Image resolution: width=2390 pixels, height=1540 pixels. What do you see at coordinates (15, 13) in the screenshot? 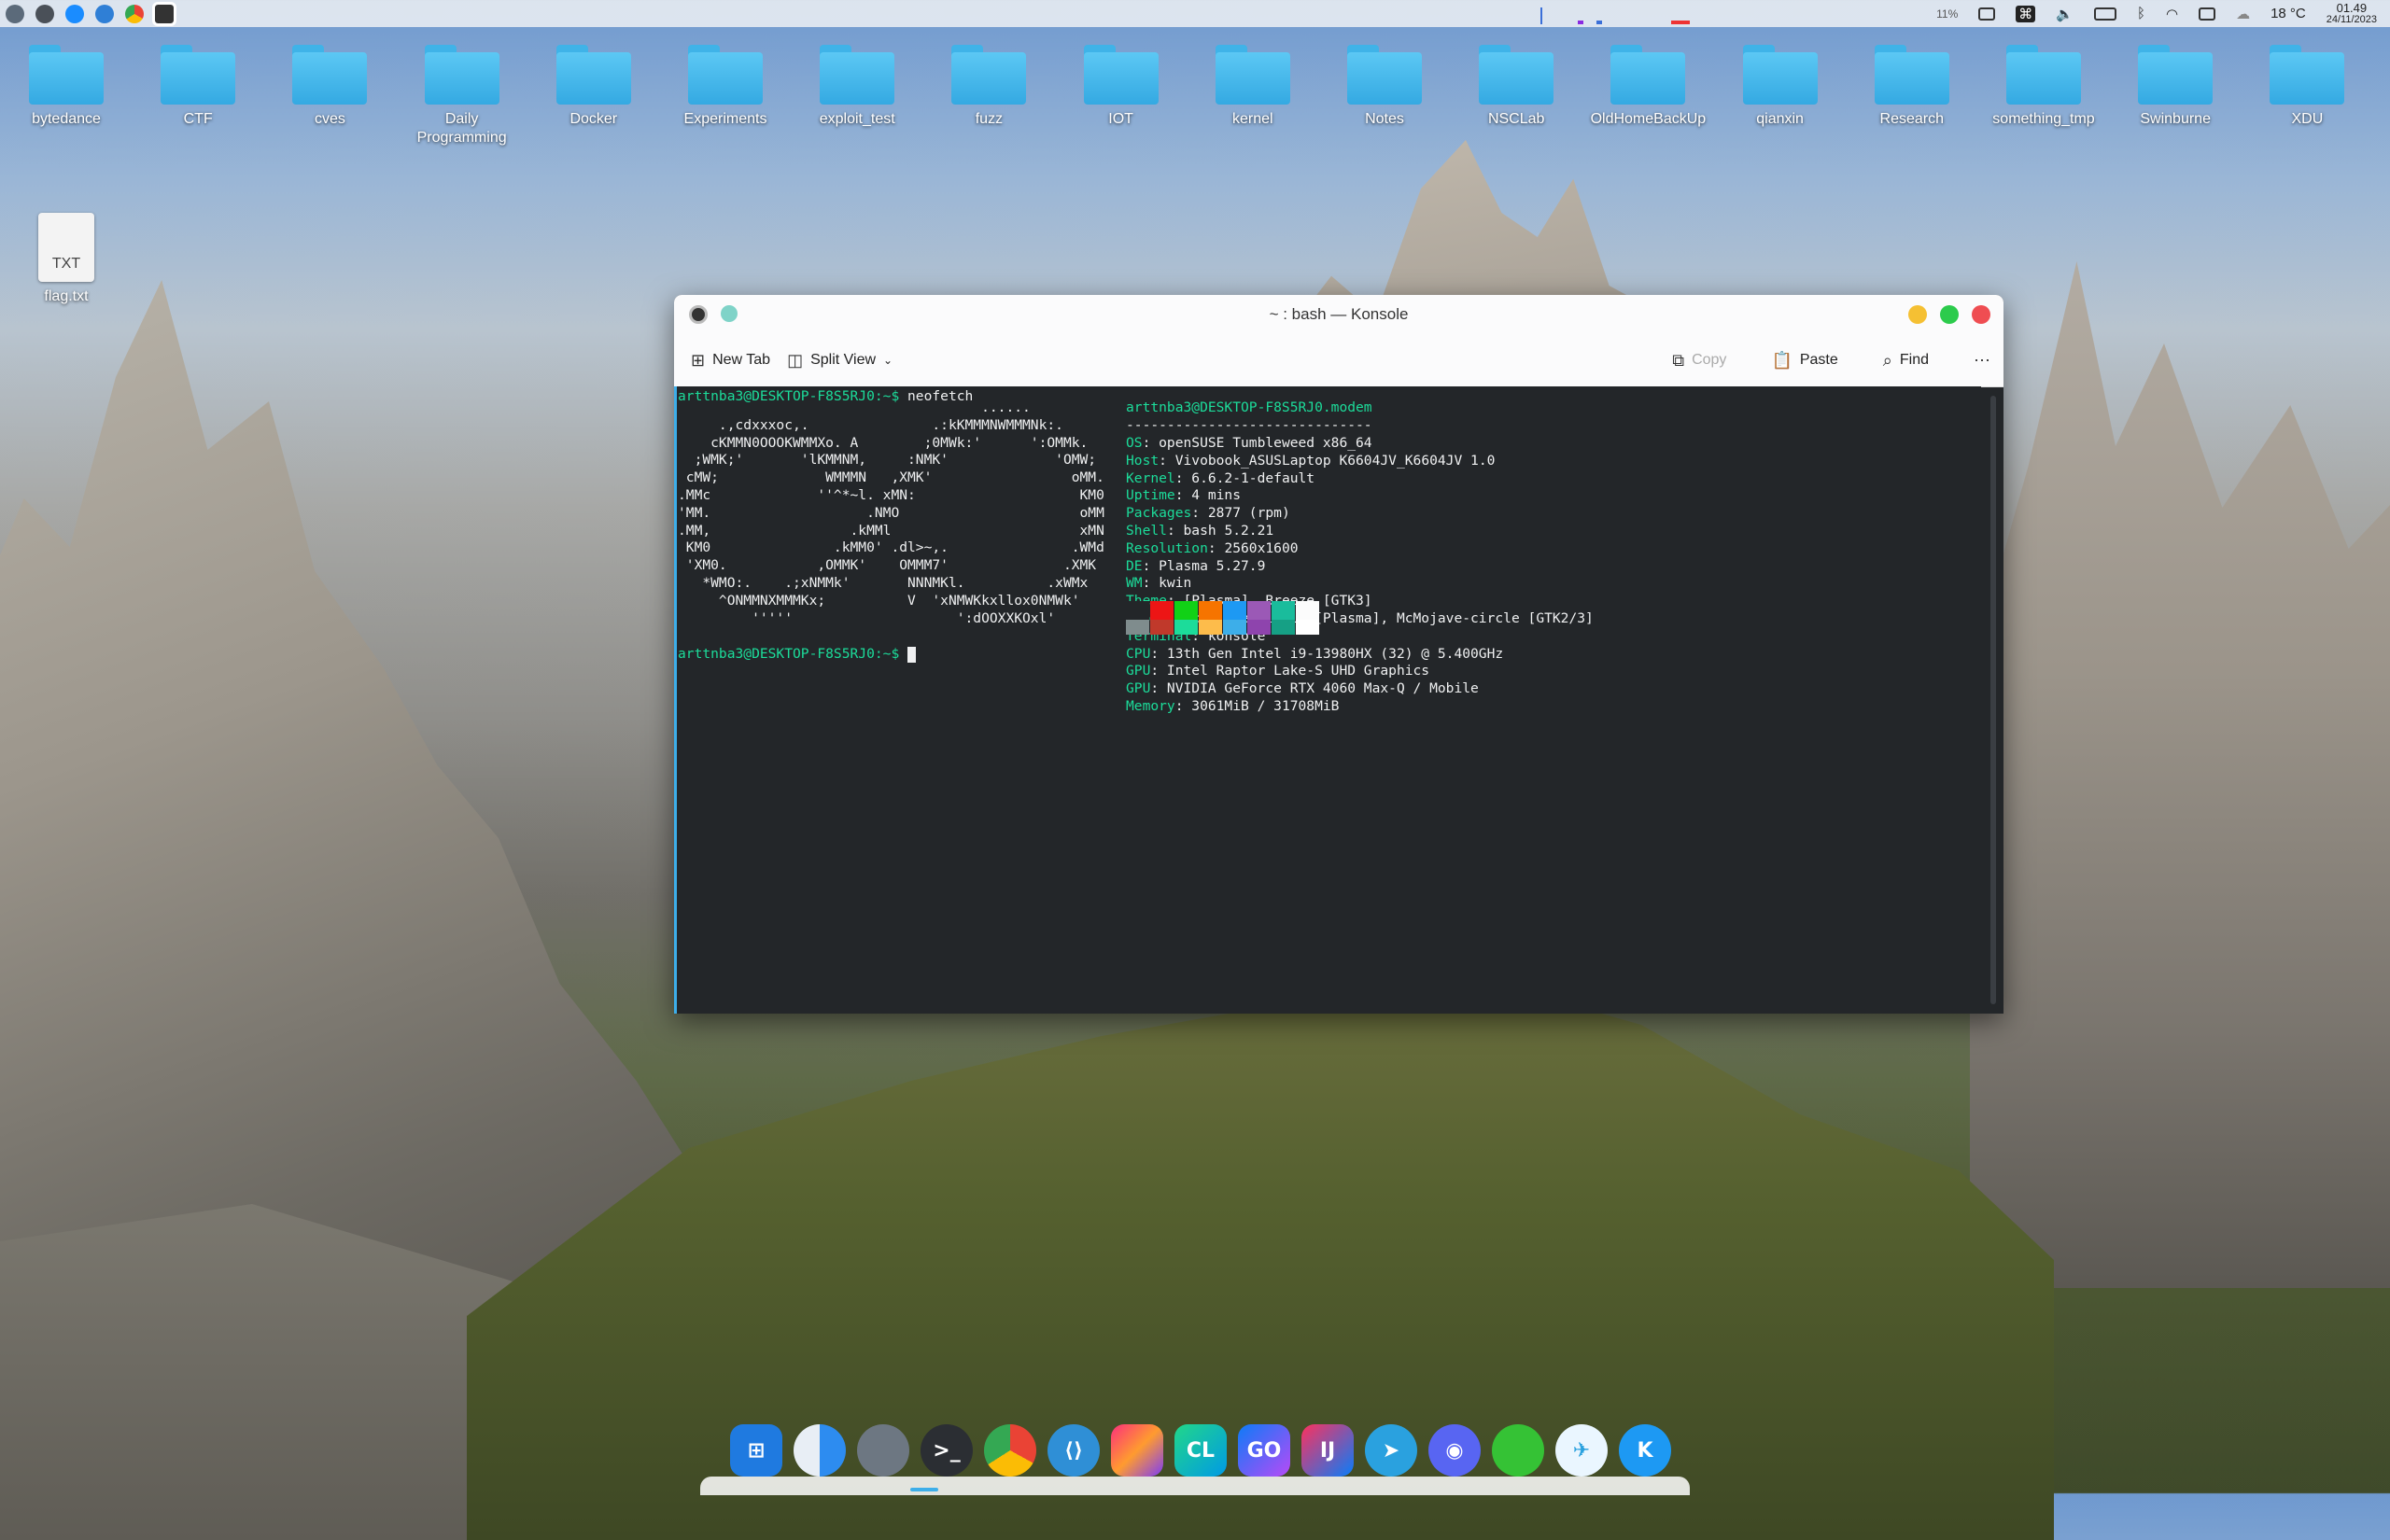
I see `system-monitor-icon` at bounding box center [15, 13].